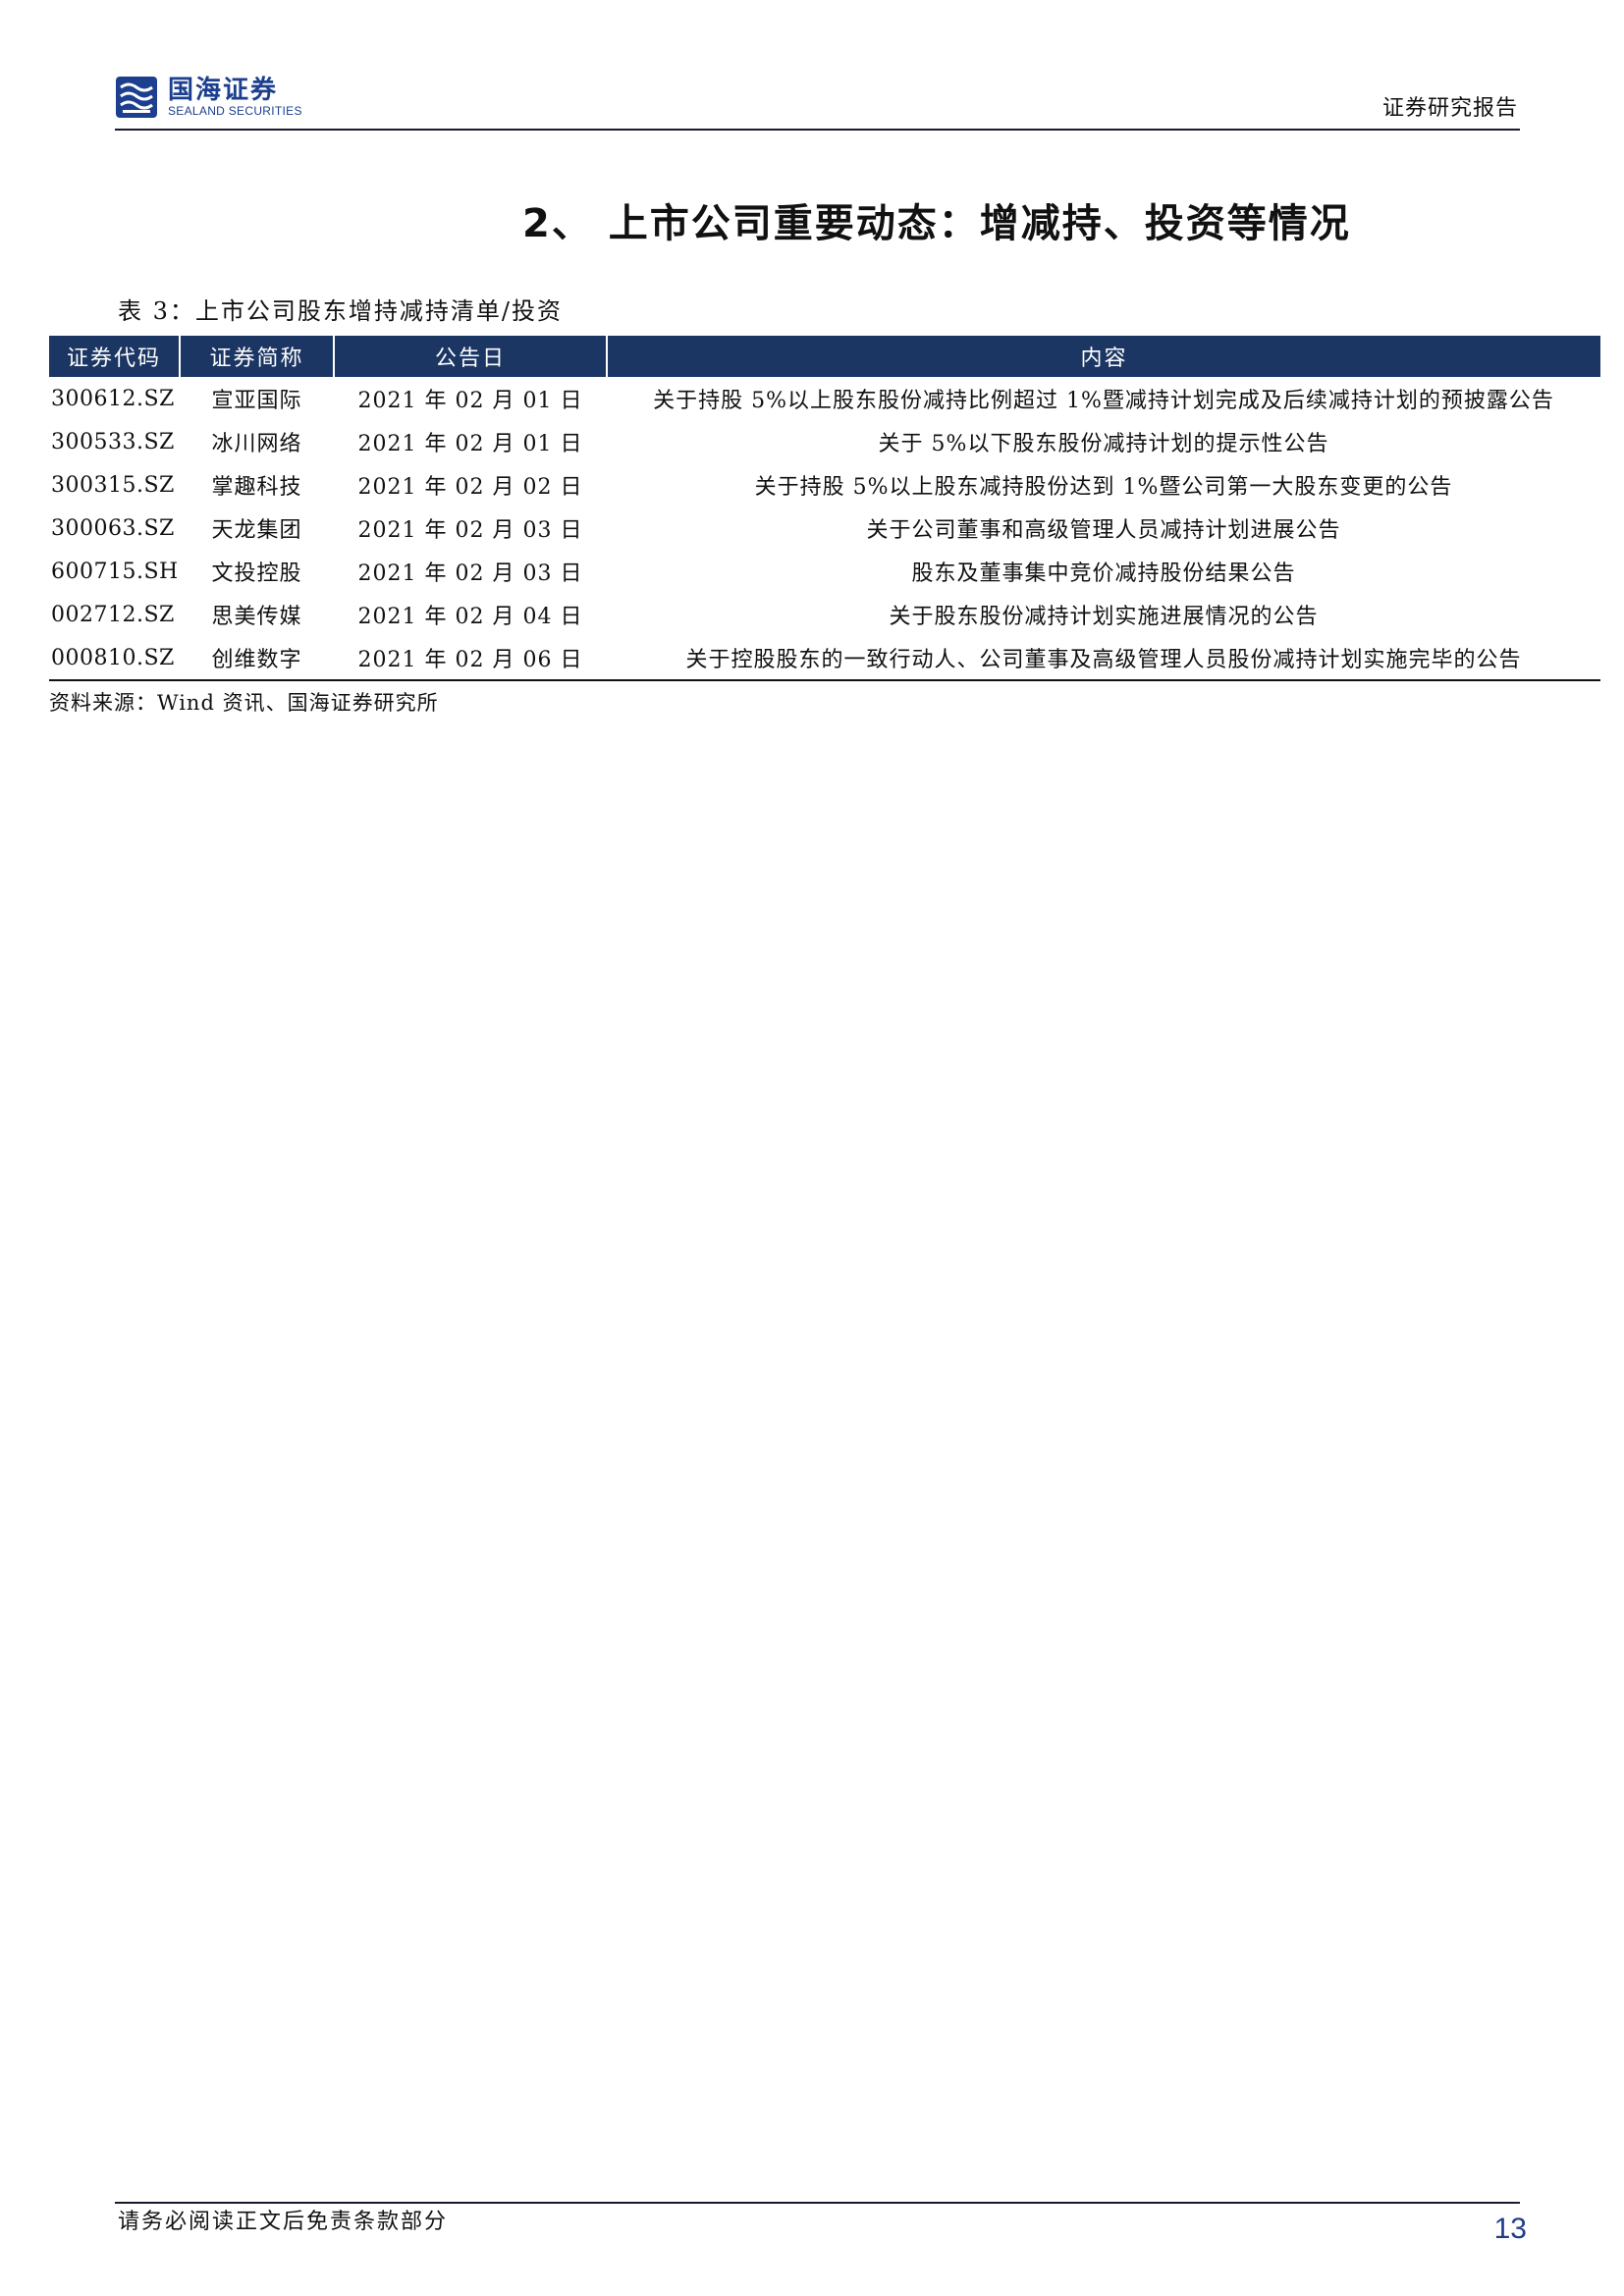  Describe the element at coordinates (1103, 573) in the screenshot. I see `cell-content: 股东及董事集中竞价减持股份结果公告` at that location.